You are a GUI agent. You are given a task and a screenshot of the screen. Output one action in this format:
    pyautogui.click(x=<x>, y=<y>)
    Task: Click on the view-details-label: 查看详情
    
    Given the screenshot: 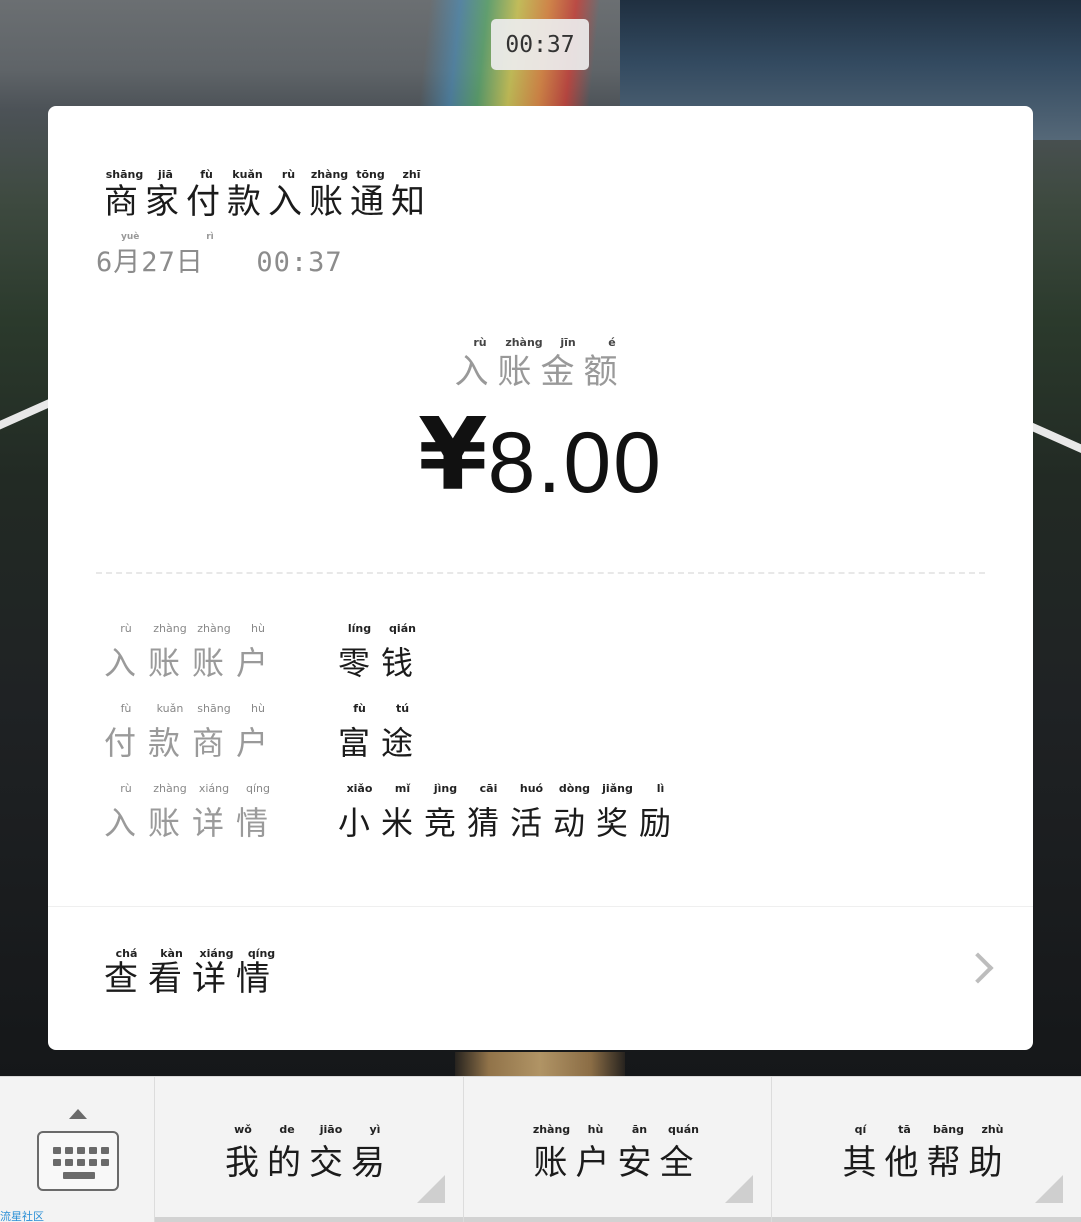 What is the action you would take?
    pyautogui.click(x=192, y=979)
    